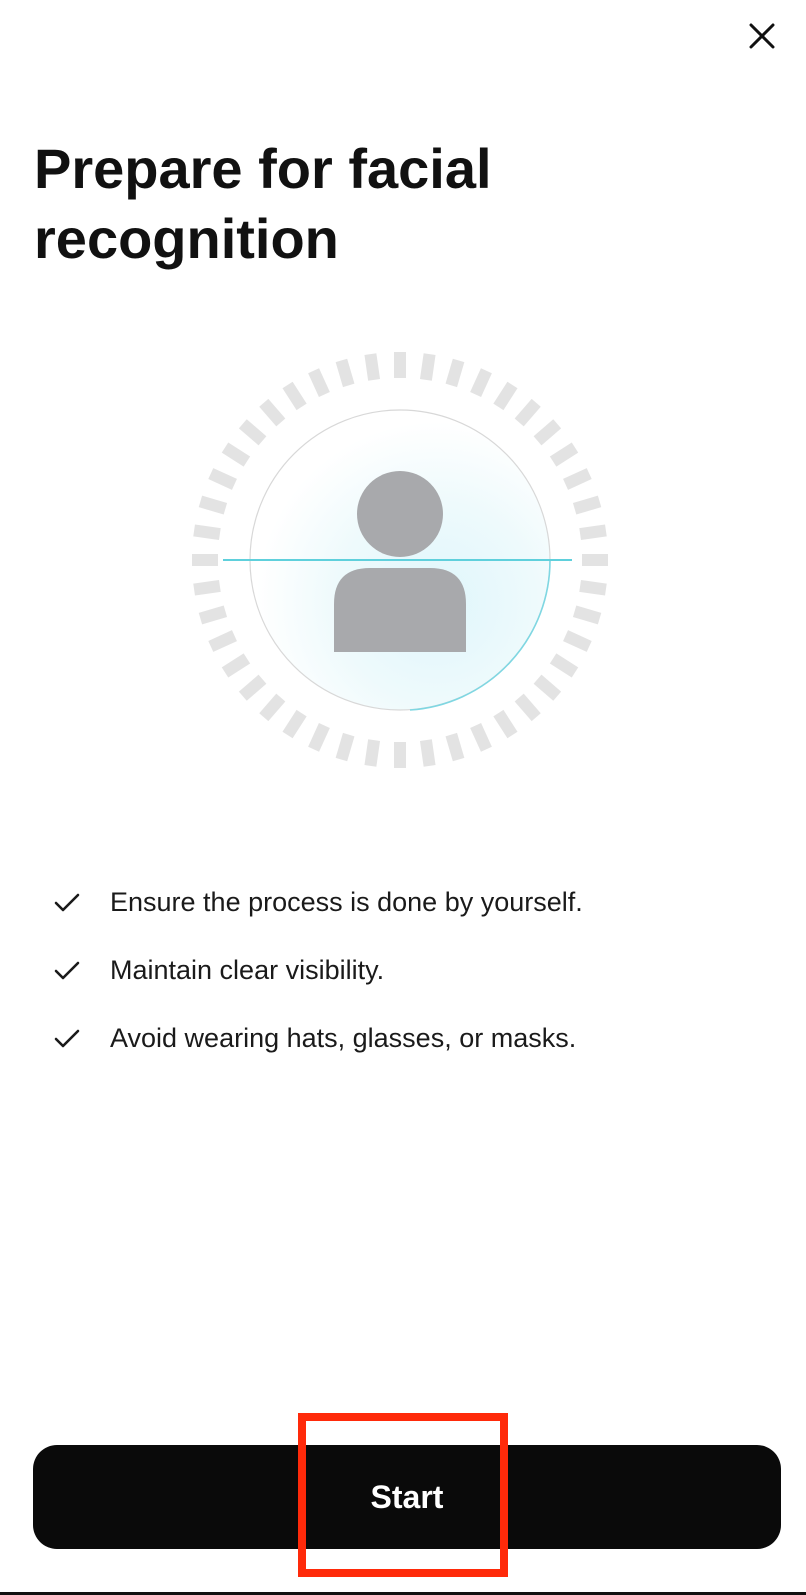  What do you see at coordinates (263, 203) in the screenshot?
I see `page-title: Prepare for facial recognition` at bounding box center [263, 203].